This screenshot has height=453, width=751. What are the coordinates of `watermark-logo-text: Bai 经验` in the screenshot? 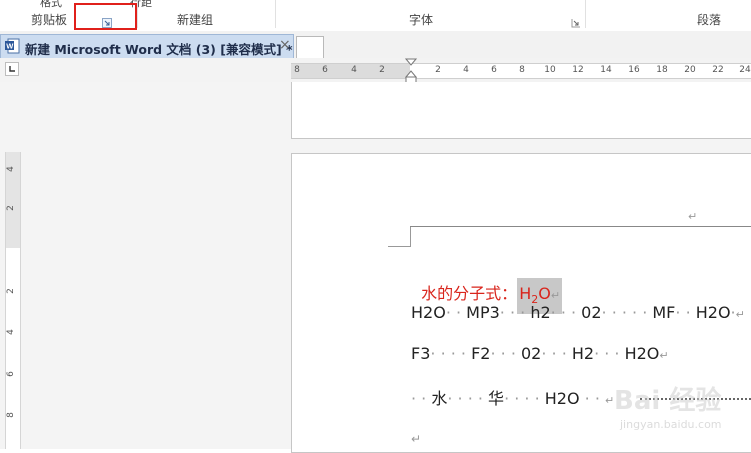 It's located at (668, 401).